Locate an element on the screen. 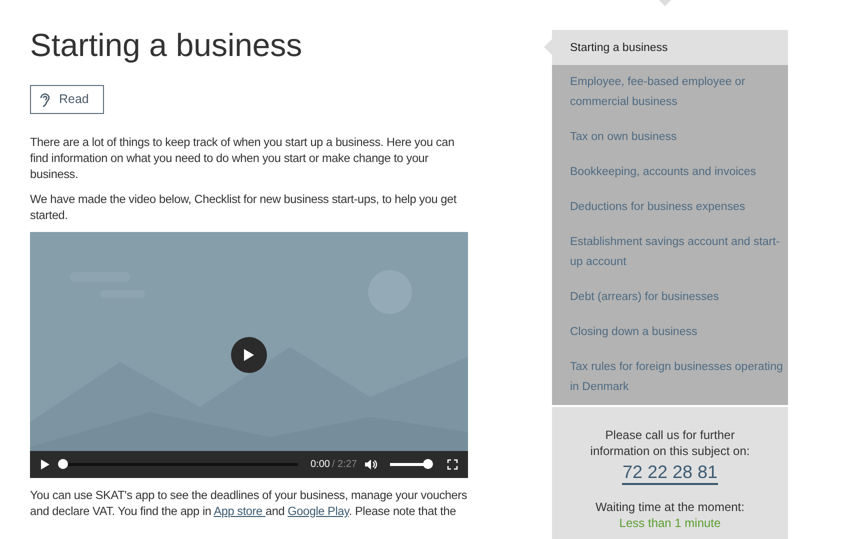 This screenshot has width=850, height=539. sidebar-item: Starting a business is located at coordinates (670, 47).